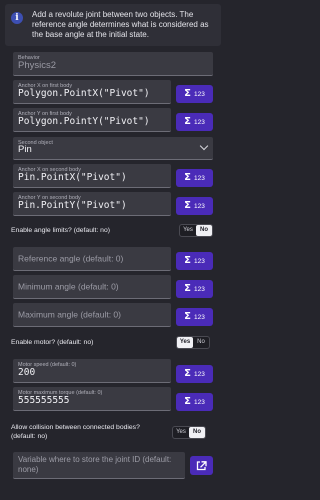  What do you see at coordinates (72, 205) in the screenshot?
I see `anchor-y-second-value: Pin.PointY("Pivot")` at bounding box center [72, 205].